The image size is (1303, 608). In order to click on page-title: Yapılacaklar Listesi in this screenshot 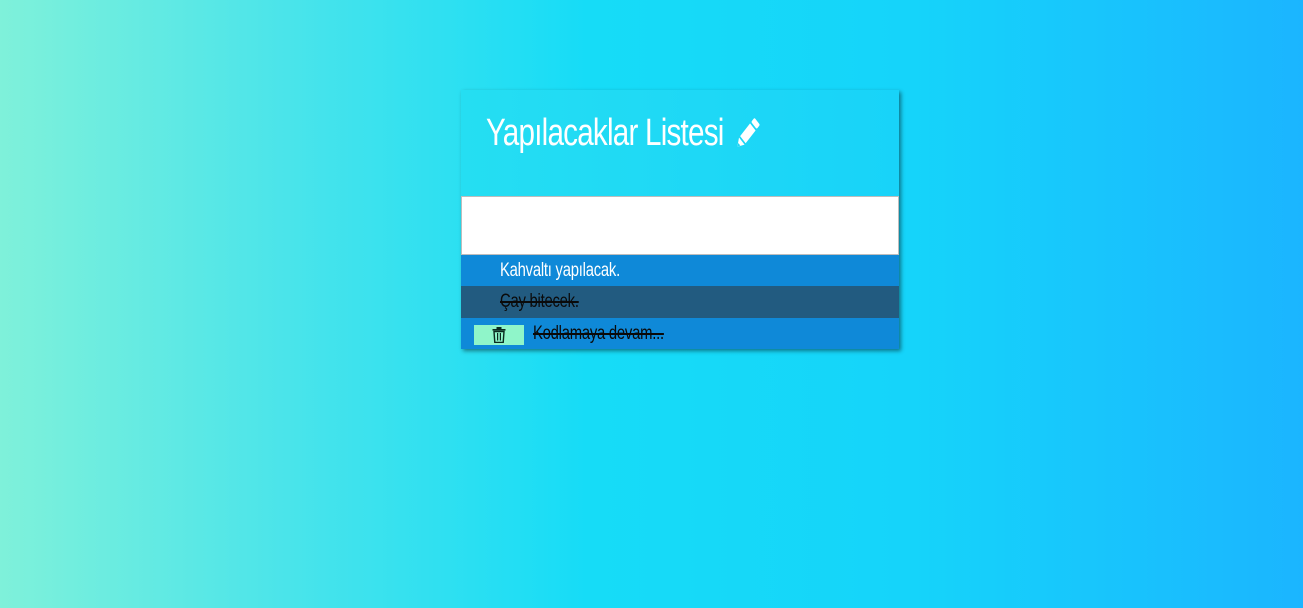, I will do `click(624, 133)`.